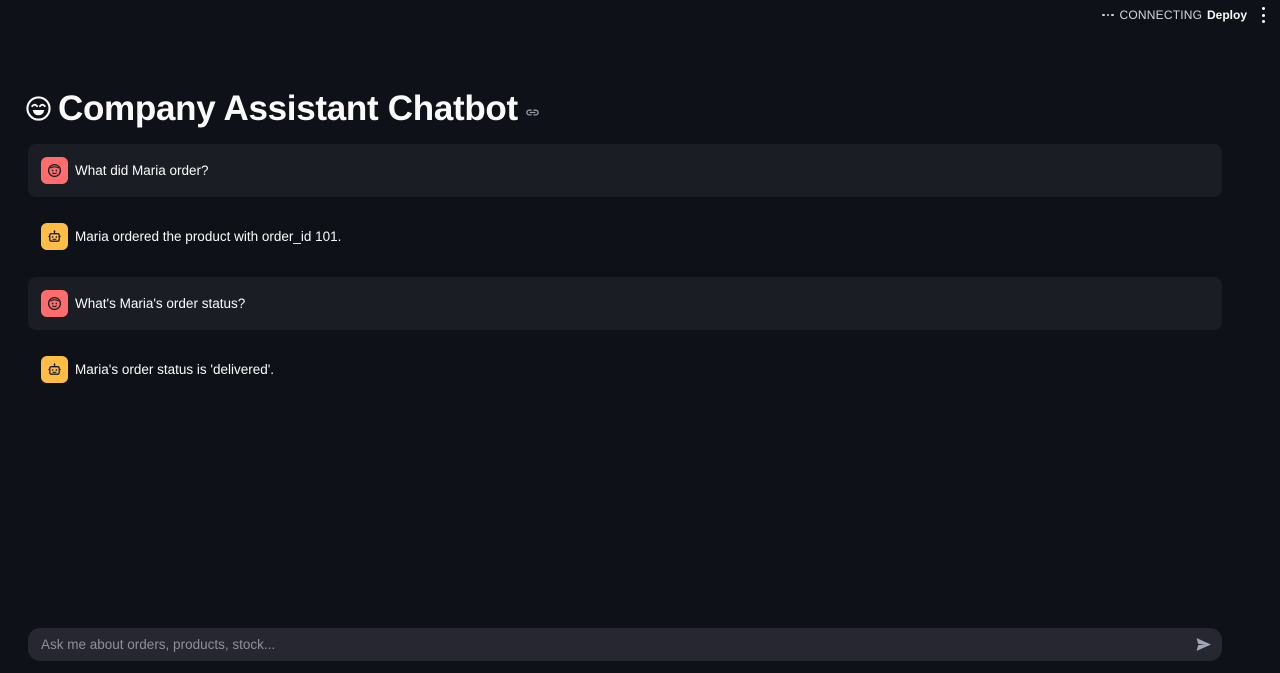  I want to click on send-icon, so click(1203, 644).